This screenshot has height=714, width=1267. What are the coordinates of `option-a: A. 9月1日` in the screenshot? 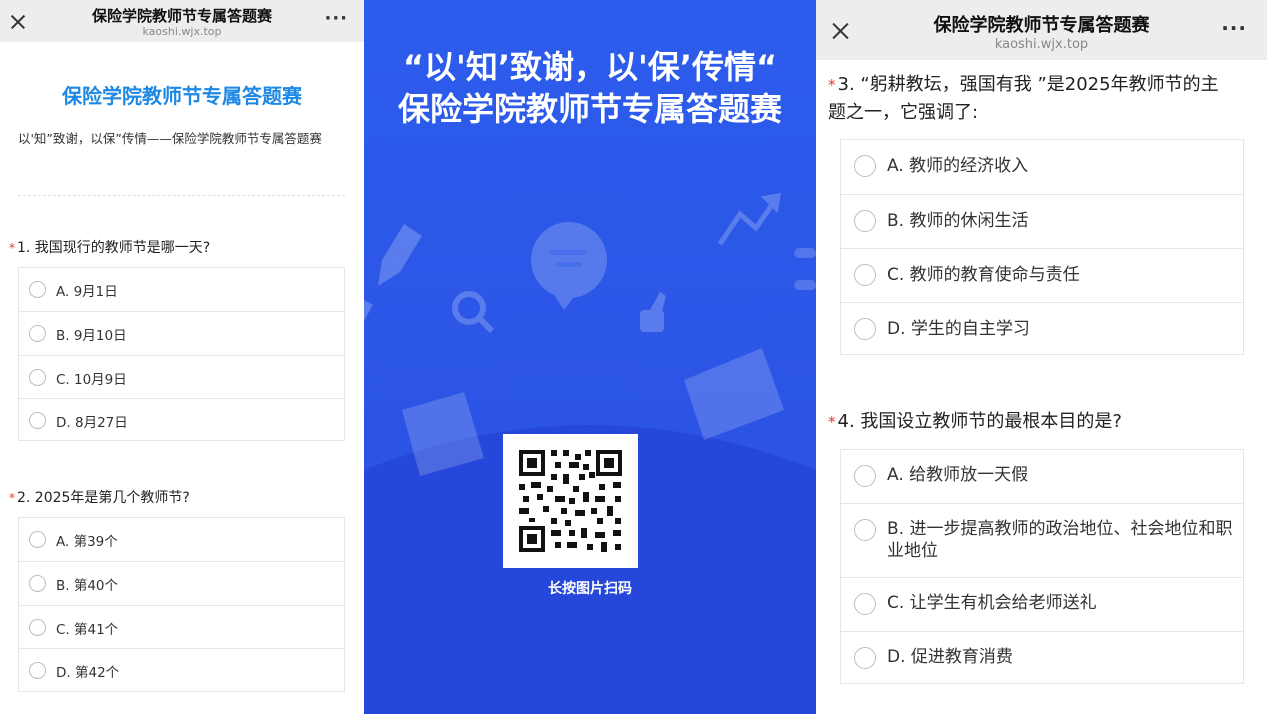 It's located at (181, 289).